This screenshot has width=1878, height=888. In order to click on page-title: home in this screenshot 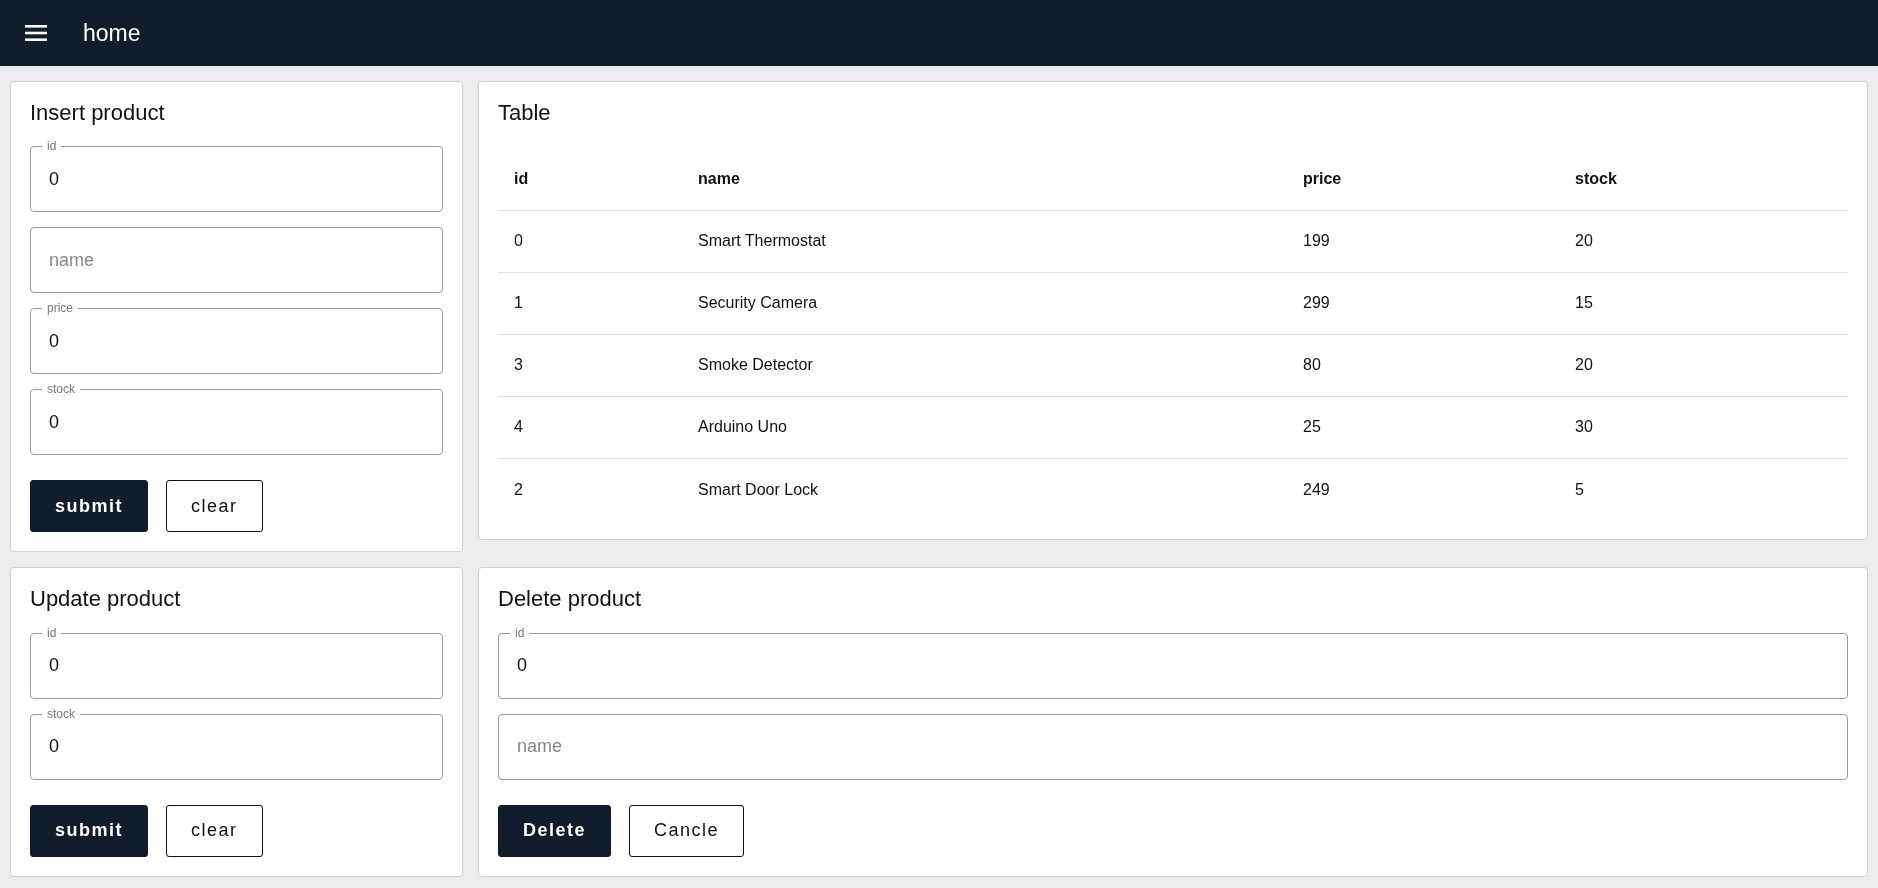, I will do `click(112, 33)`.